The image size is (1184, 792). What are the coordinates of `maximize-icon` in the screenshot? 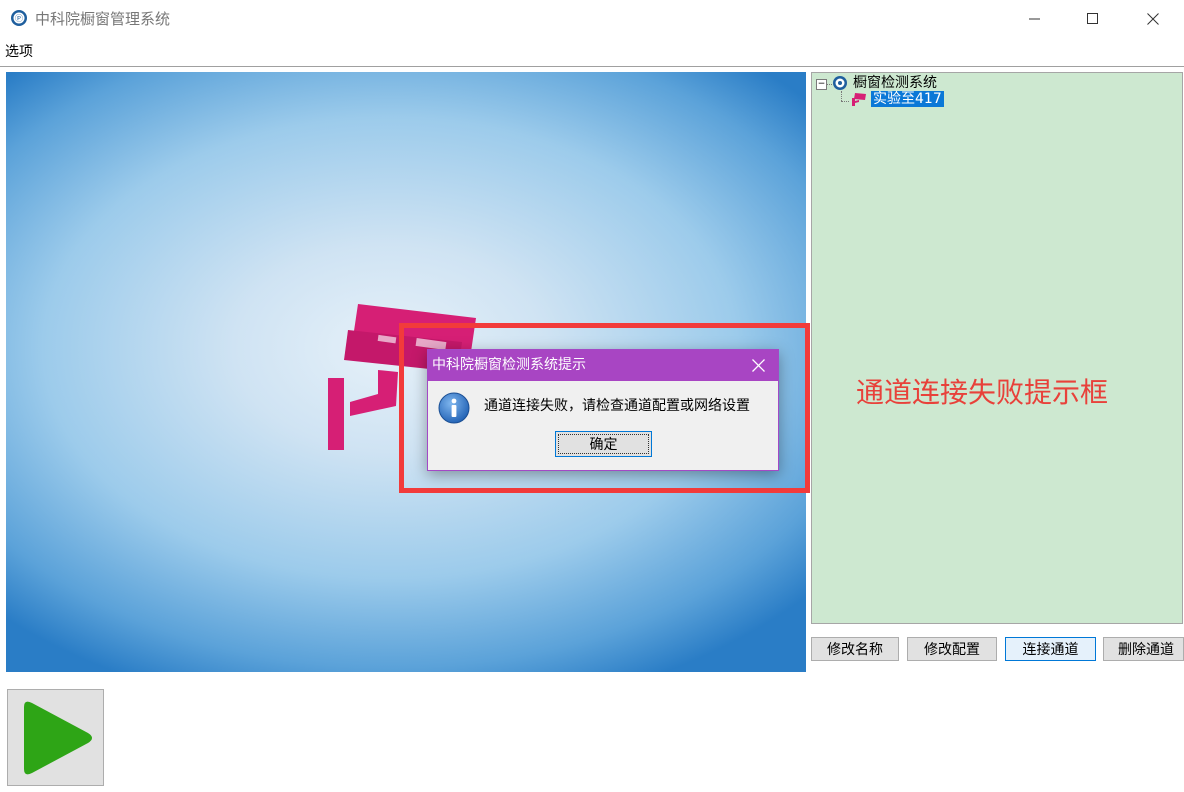 It's located at (1092, 18).